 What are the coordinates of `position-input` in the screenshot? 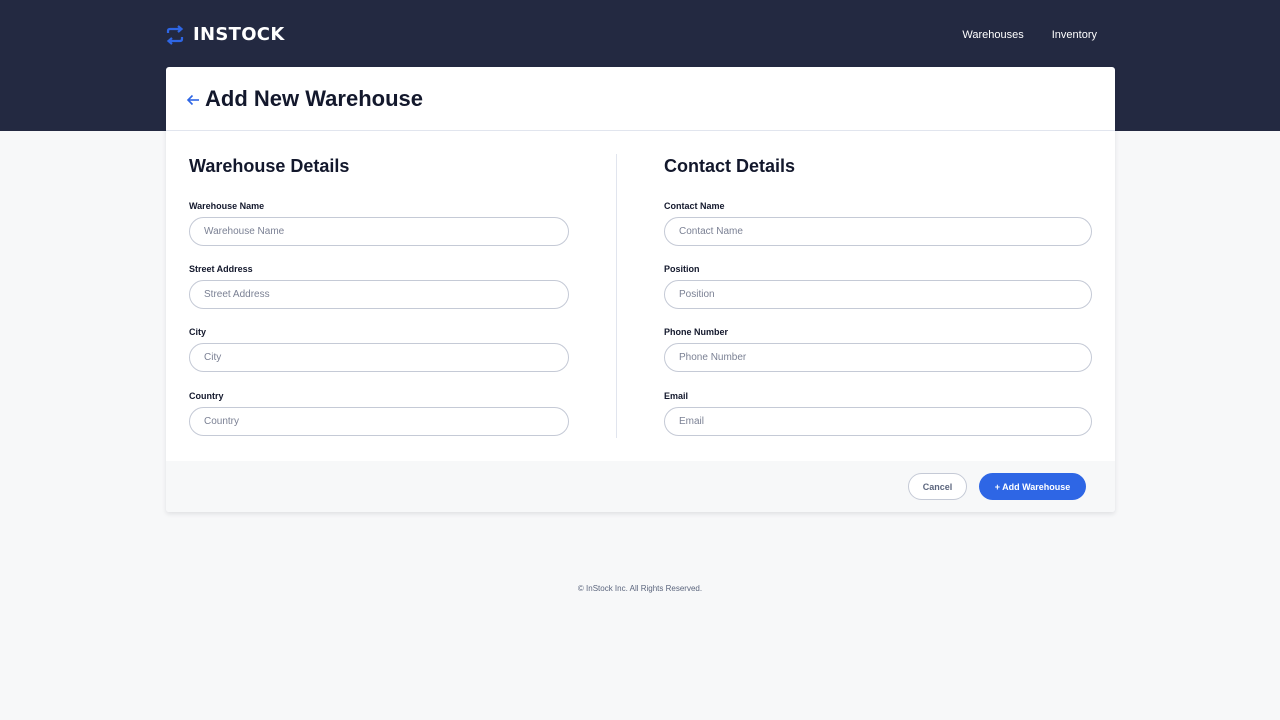 It's located at (878, 294).